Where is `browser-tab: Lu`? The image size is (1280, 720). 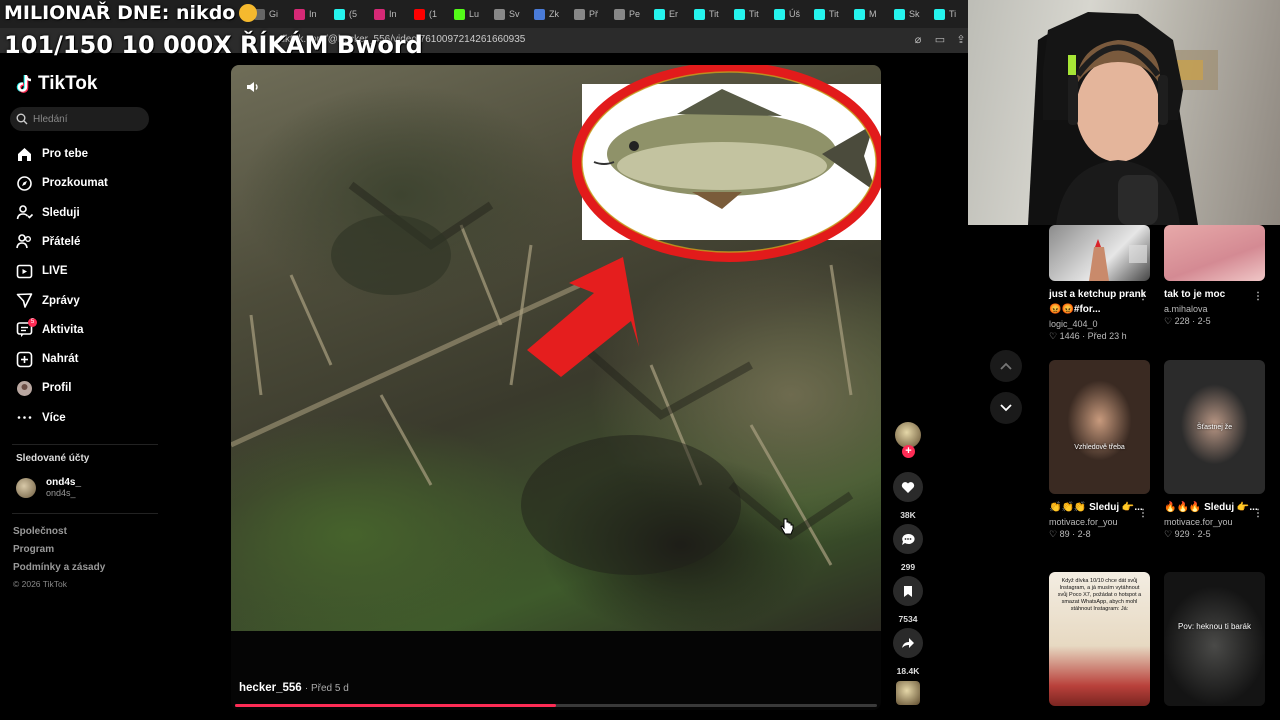 browser-tab: Lu is located at coordinates (469, 14).